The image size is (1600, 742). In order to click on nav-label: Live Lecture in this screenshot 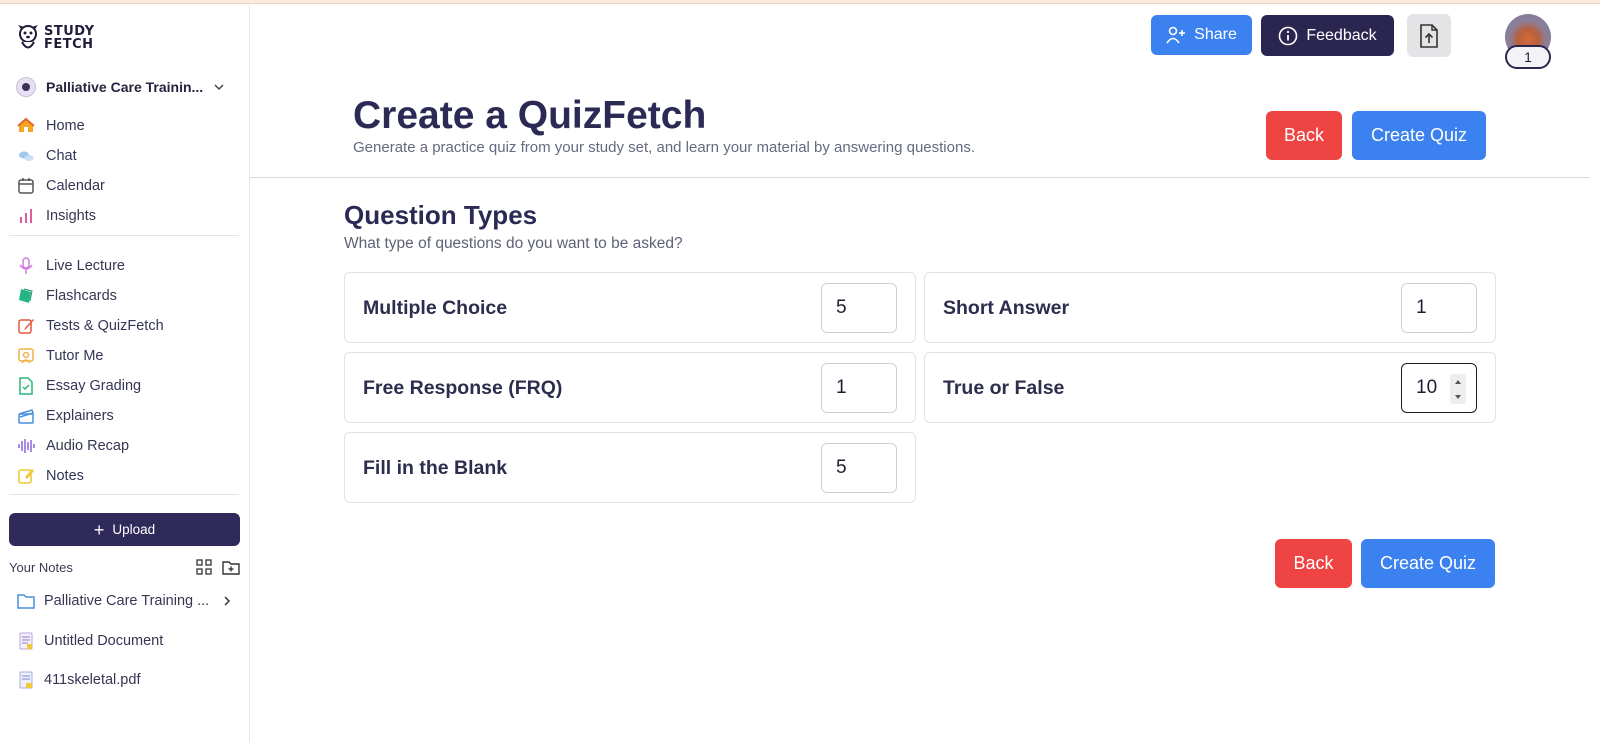, I will do `click(85, 266)`.